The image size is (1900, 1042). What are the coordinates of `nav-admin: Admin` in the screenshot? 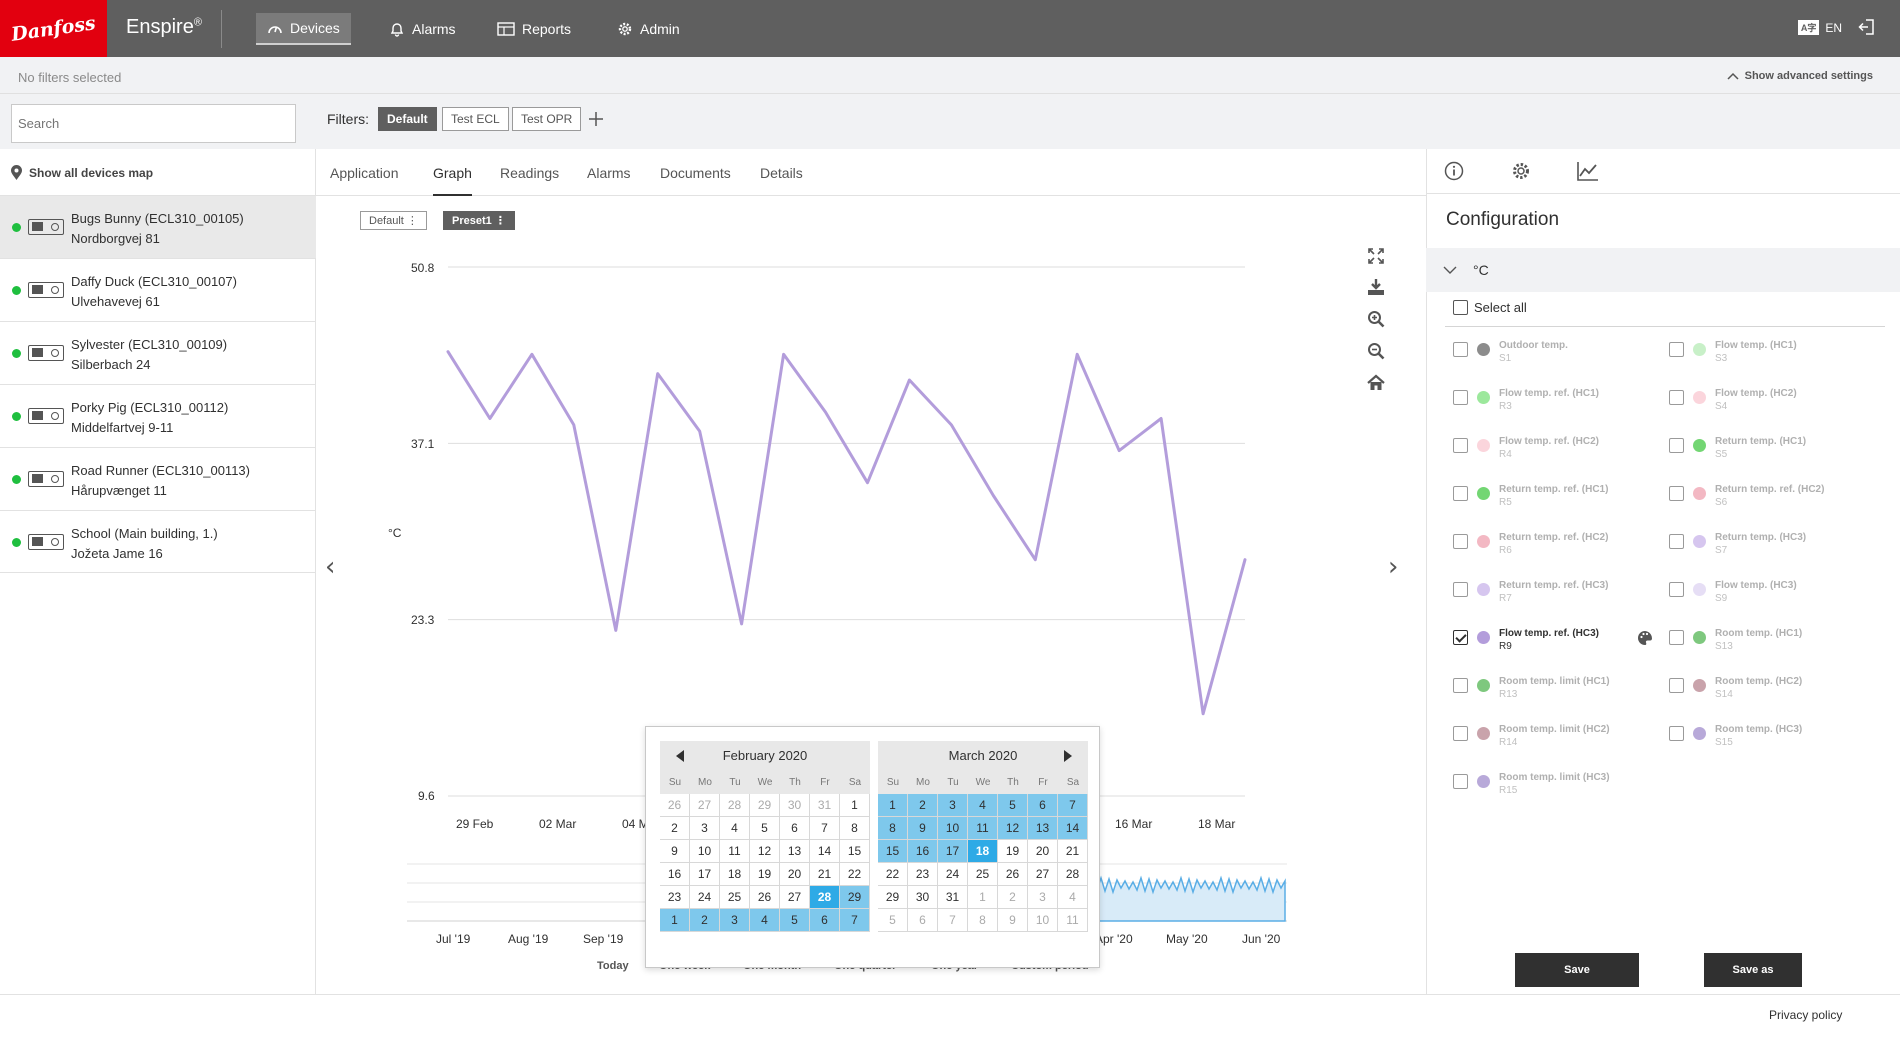 It's located at (648, 29).